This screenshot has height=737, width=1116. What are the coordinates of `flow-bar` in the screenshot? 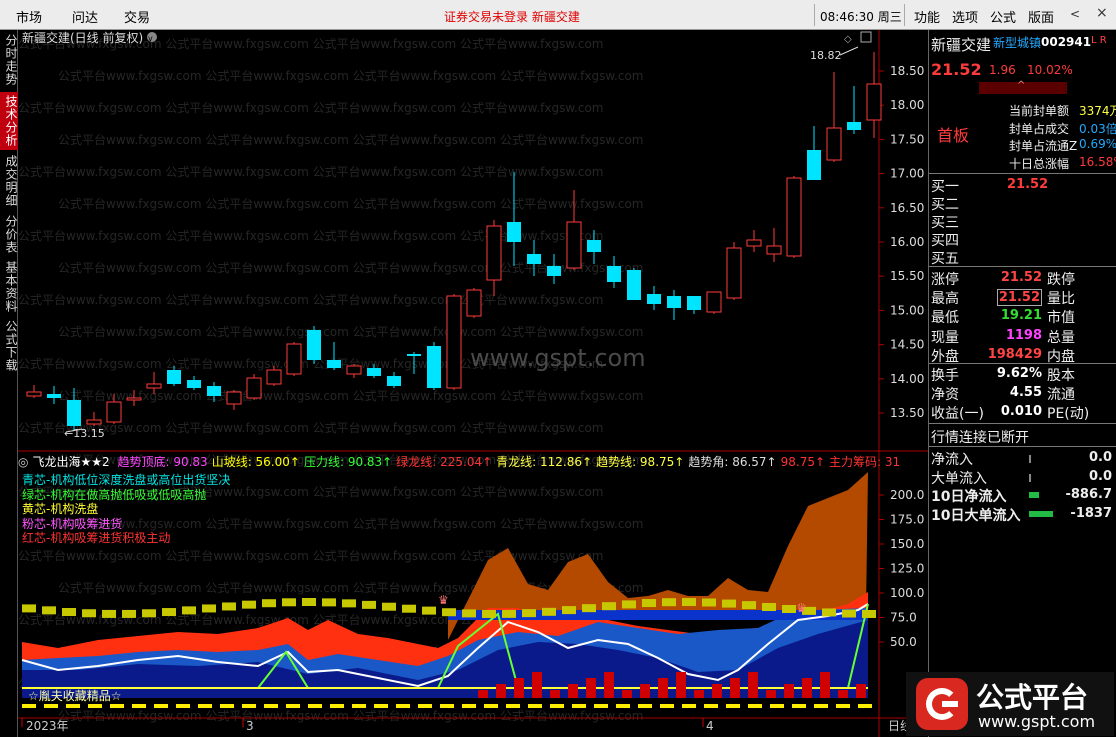 It's located at (1030, 477).